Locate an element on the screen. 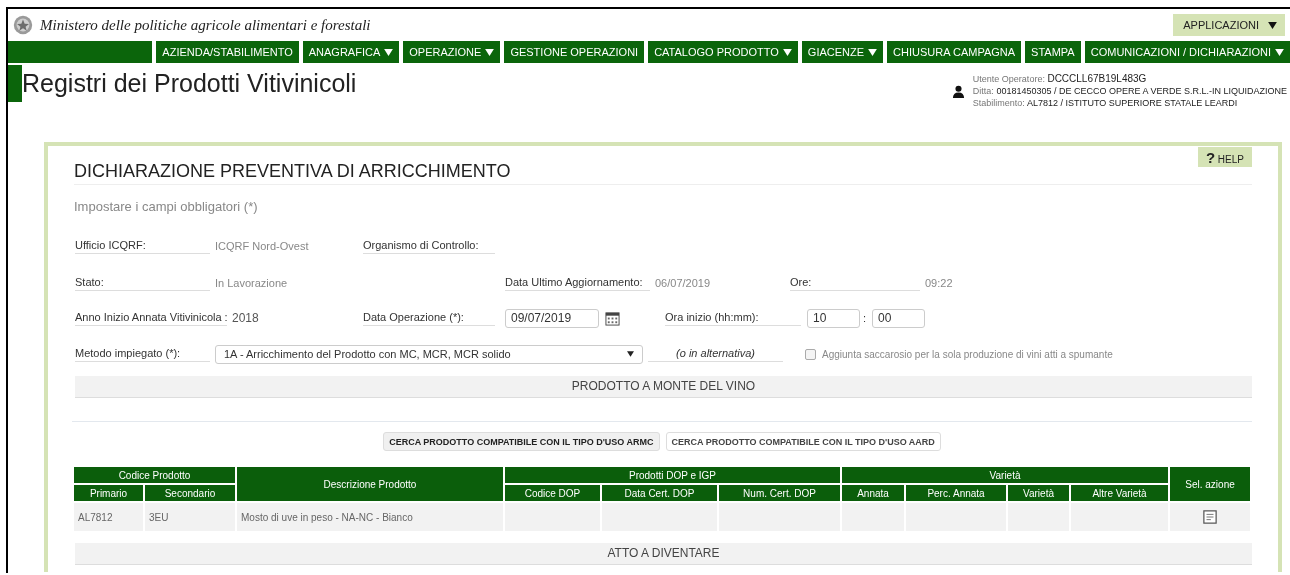 The height and width of the screenshot is (575, 1290). nav-menu-item: COMUNICAZIONI / DICHIARAZIONI is located at coordinates (1187, 52).